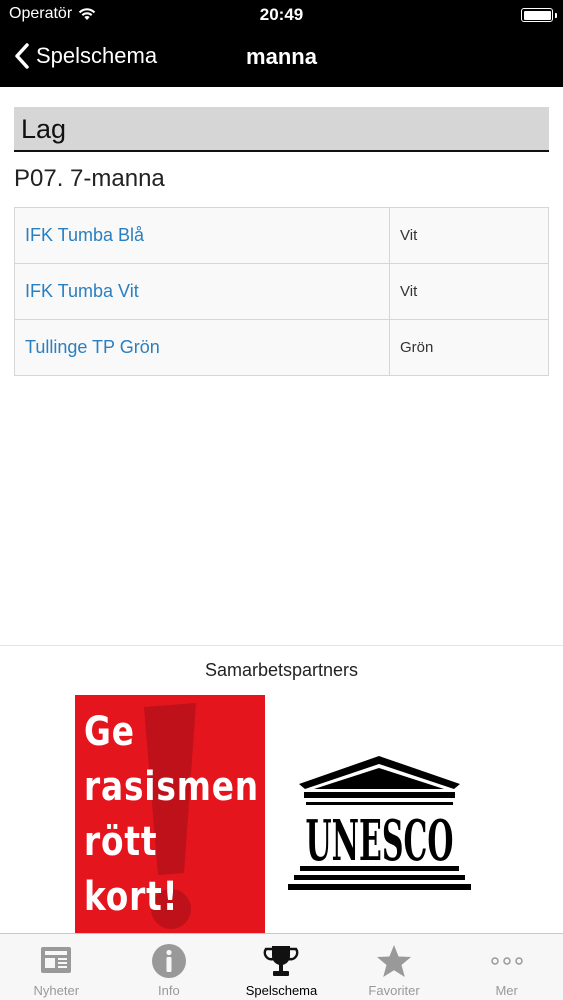 Image resolution: width=563 pixels, height=1000 pixels. Describe the element at coordinates (281, 961) in the screenshot. I see `trophy-icon` at that location.